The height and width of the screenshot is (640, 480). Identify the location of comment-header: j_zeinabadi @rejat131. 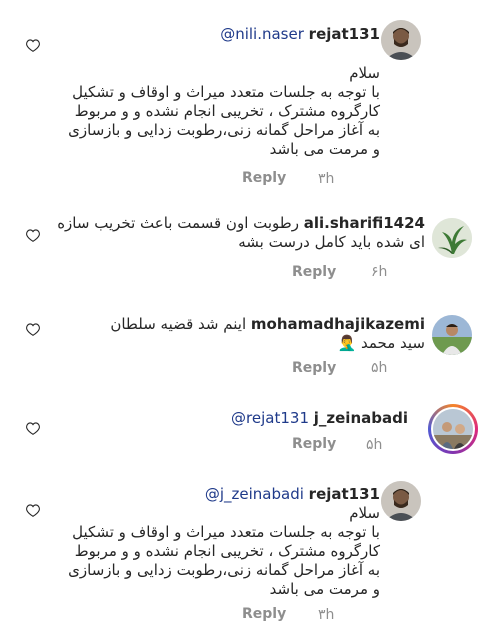
(319, 418).